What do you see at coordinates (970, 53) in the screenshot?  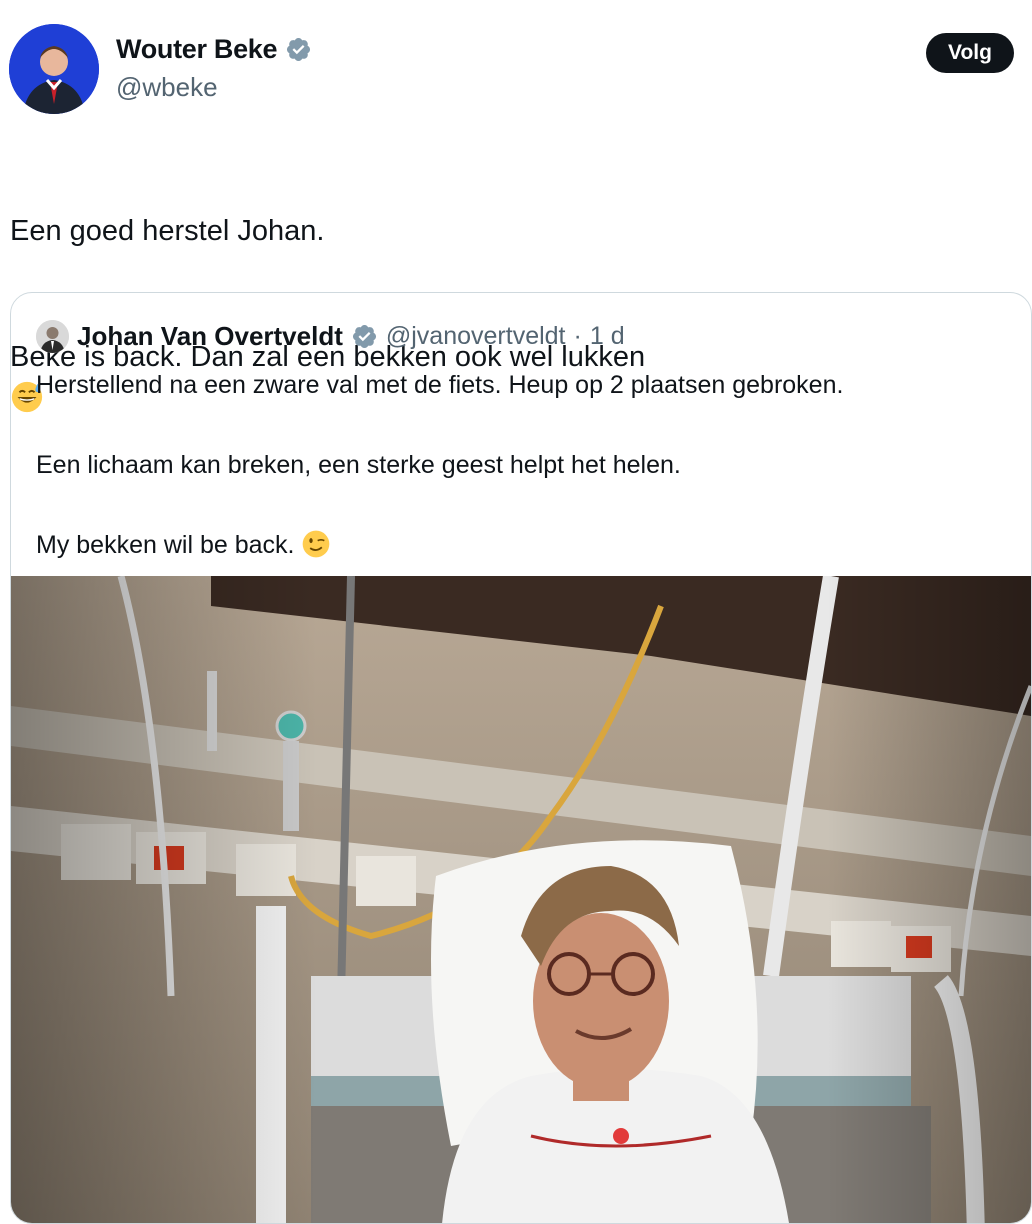 I see `follow-button: Volg` at bounding box center [970, 53].